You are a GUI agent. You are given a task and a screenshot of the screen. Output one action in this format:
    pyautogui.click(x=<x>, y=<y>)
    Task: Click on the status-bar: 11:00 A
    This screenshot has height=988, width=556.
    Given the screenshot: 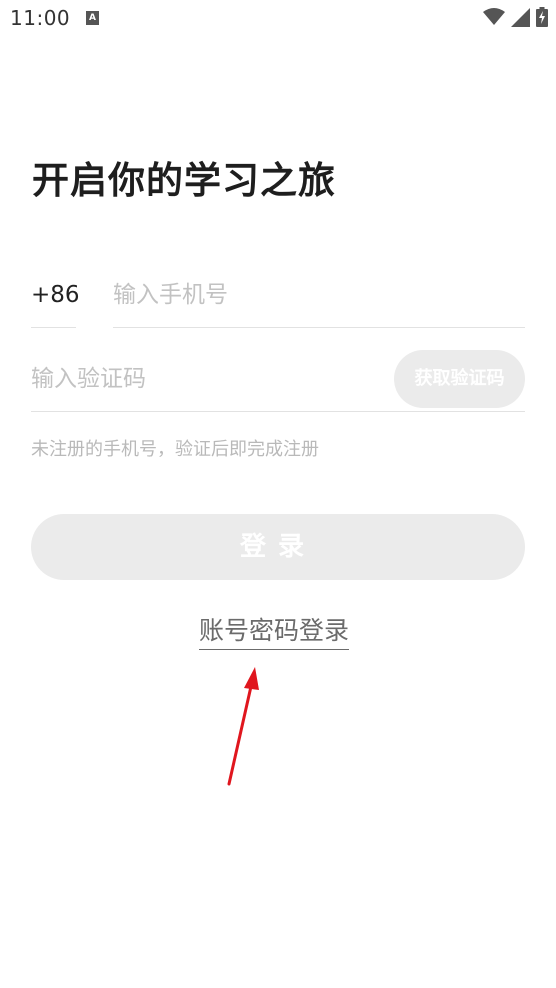 What is the action you would take?
    pyautogui.click(x=278, y=19)
    